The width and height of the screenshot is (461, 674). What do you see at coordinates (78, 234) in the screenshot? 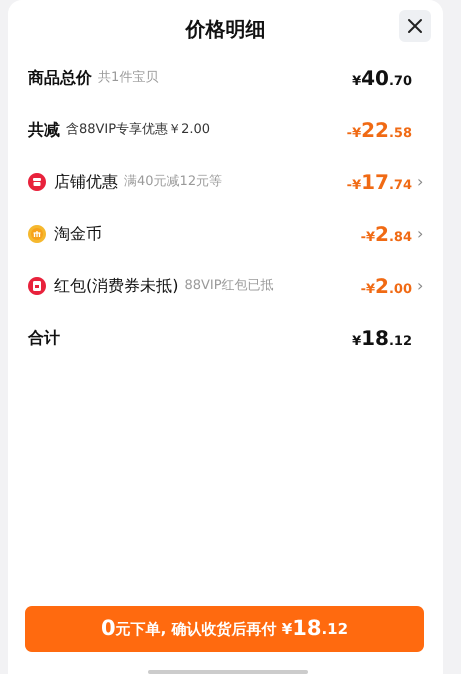
I see `row-label: 淘金币` at bounding box center [78, 234].